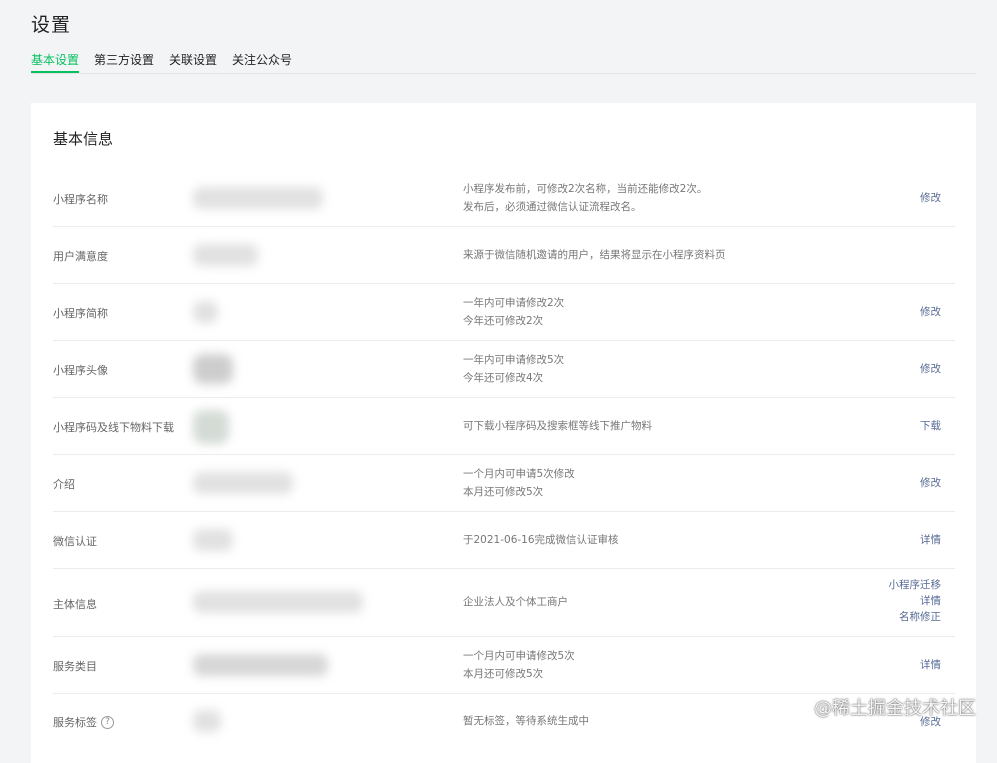 The width and height of the screenshot is (997, 763). Describe the element at coordinates (514, 312) in the screenshot. I see `row-description: 一年内可申请修改2次 今年还可修改2次` at that location.